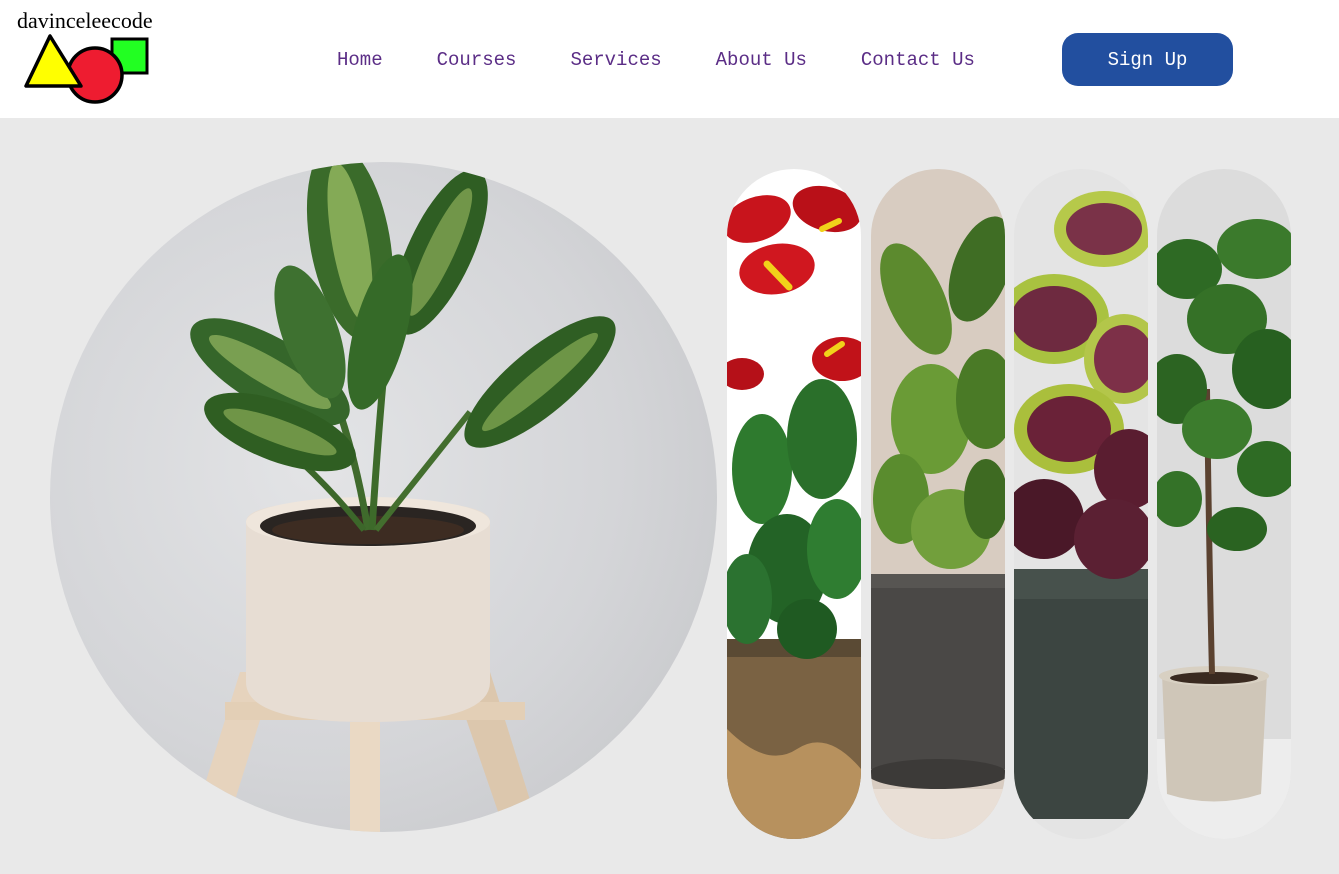 Image resolution: width=1339 pixels, height=874 pixels. Describe the element at coordinates (615, 60) in the screenshot. I see `nav-services-link: Services` at that location.